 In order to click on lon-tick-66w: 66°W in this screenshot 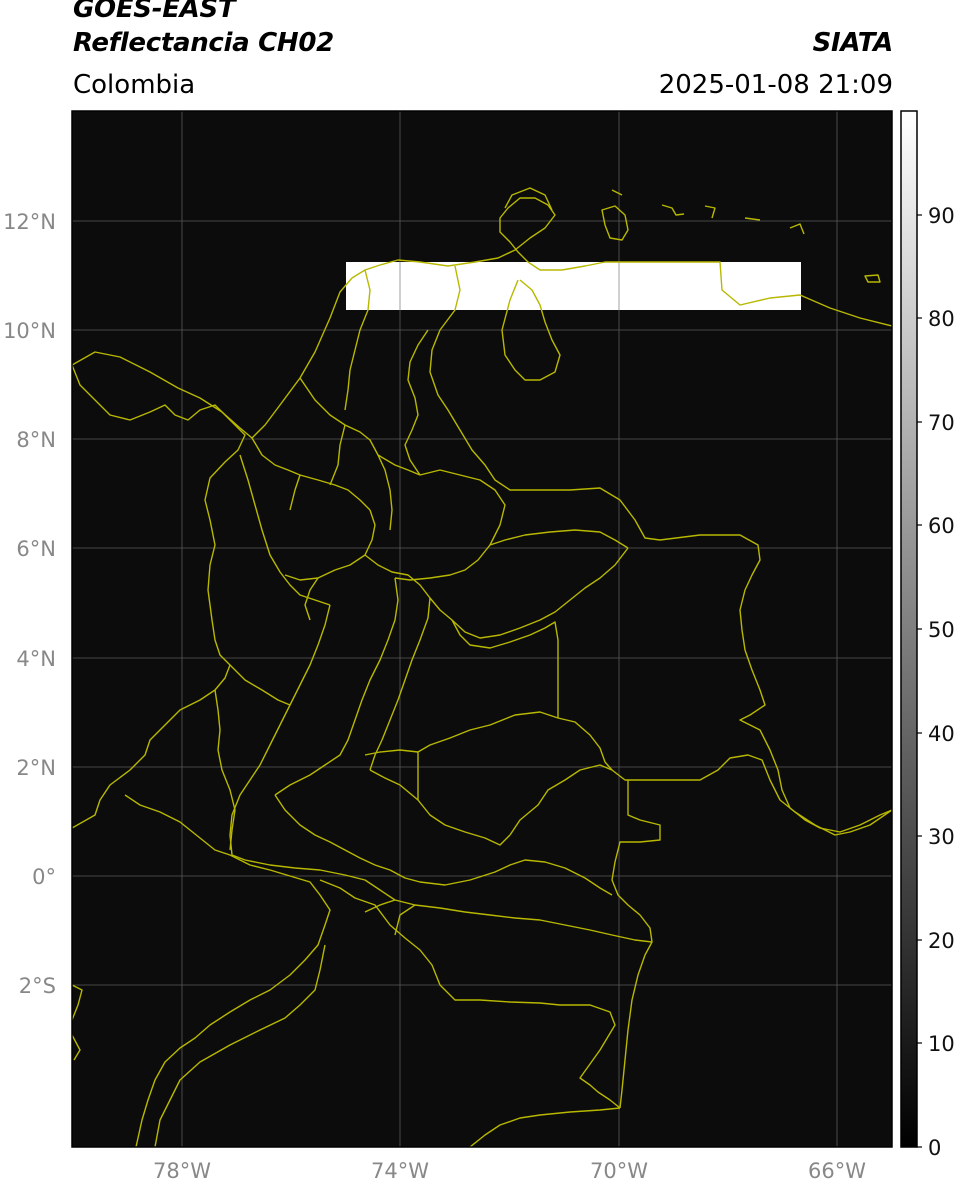, I will do `click(837, 1171)`.